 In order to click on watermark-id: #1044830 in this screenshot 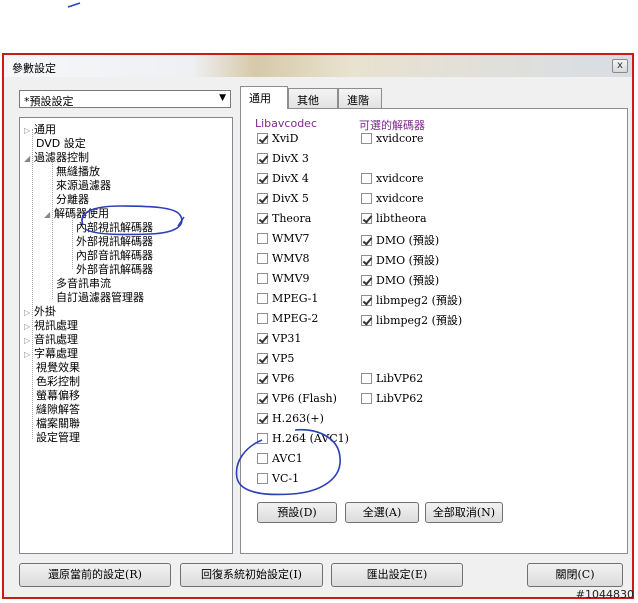, I will do `click(604, 594)`.